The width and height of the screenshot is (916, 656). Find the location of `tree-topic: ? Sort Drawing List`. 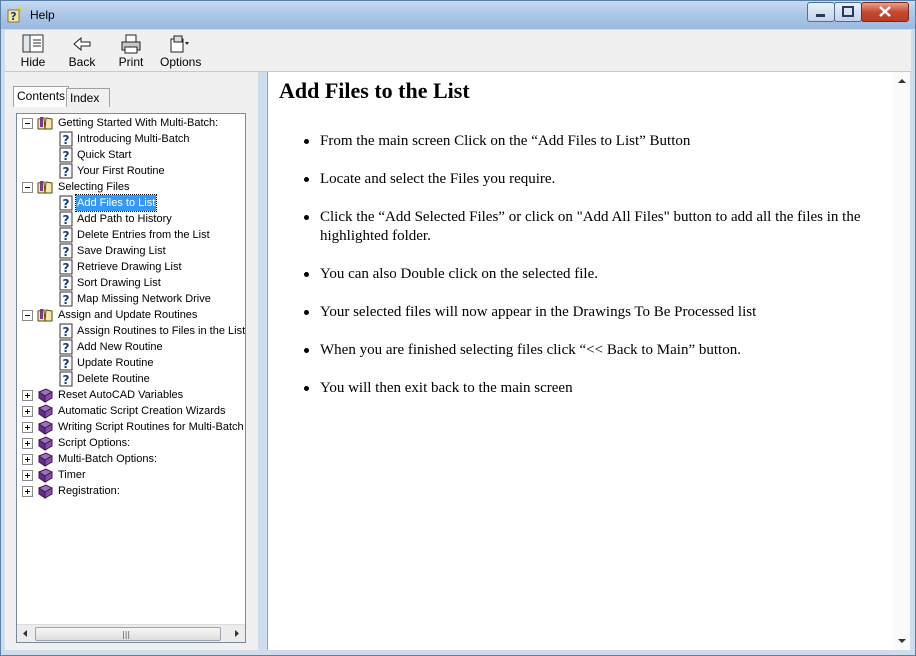

tree-topic: ? Sort Drawing List is located at coordinates (131, 283).